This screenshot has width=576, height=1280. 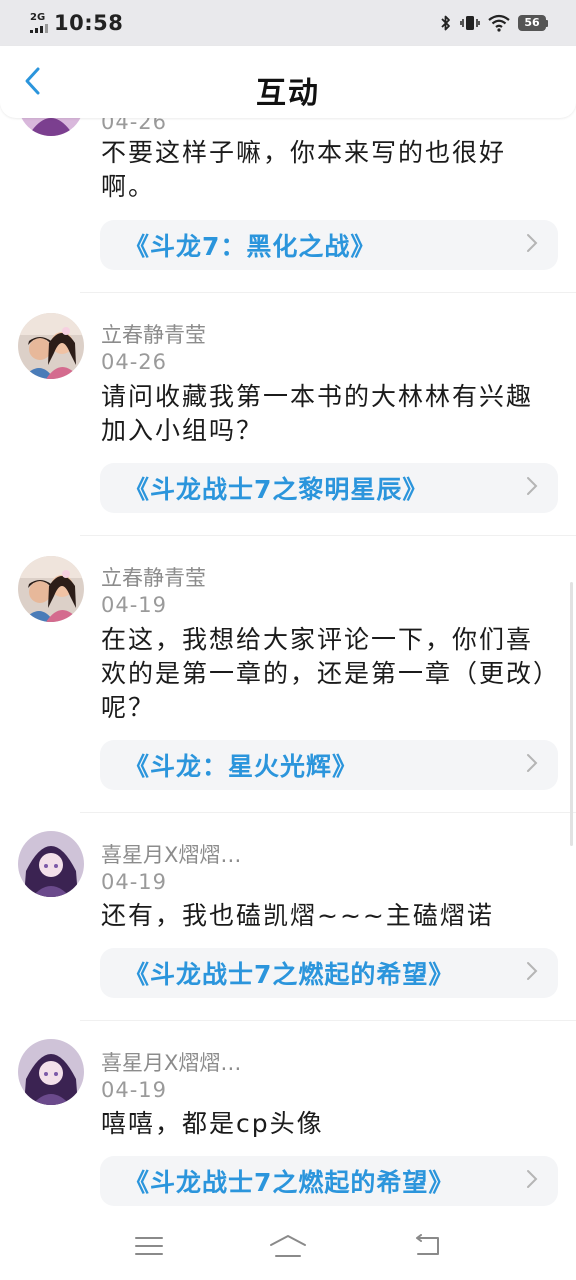 I want to click on book-link: 《斗龙7：黑化之战》, so click(x=329, y=245).